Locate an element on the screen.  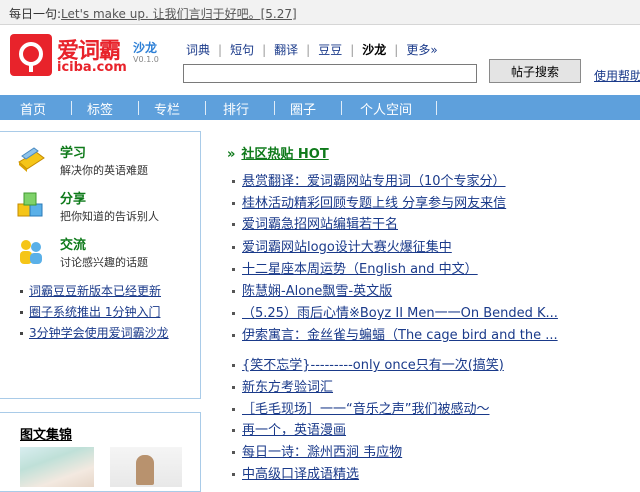
gallery-title: 图文集锦 is located at coordinates (46, 433).